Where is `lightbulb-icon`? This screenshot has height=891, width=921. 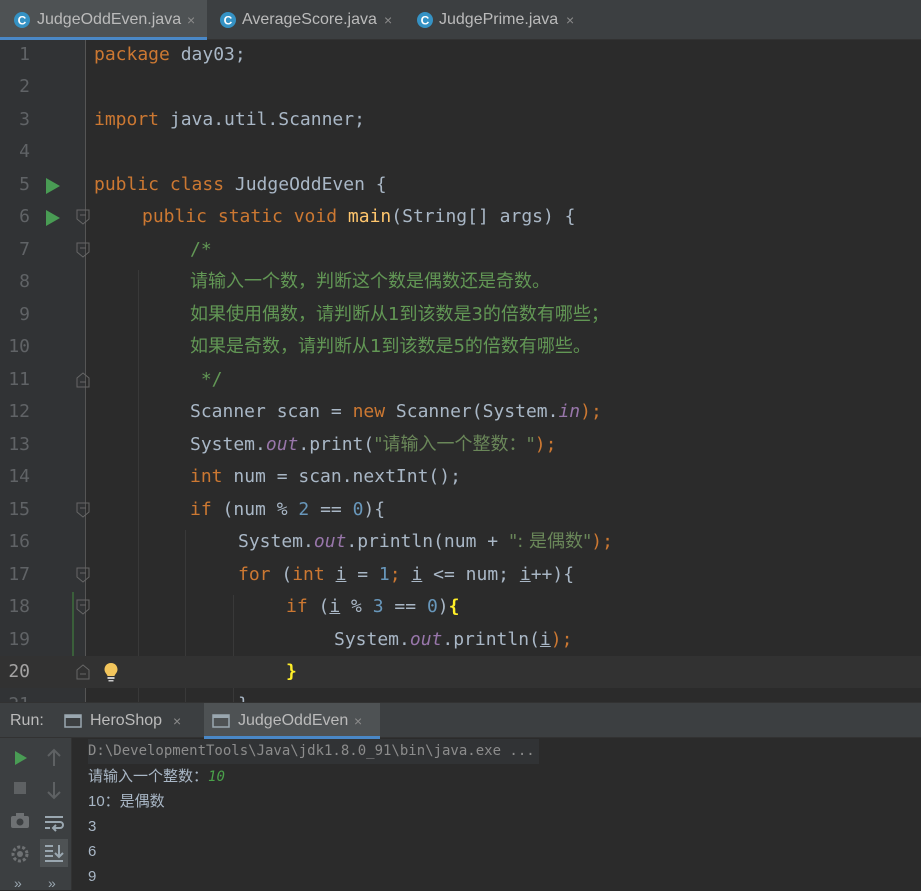
lightbulb-icon is located at coordinates (111, 672).